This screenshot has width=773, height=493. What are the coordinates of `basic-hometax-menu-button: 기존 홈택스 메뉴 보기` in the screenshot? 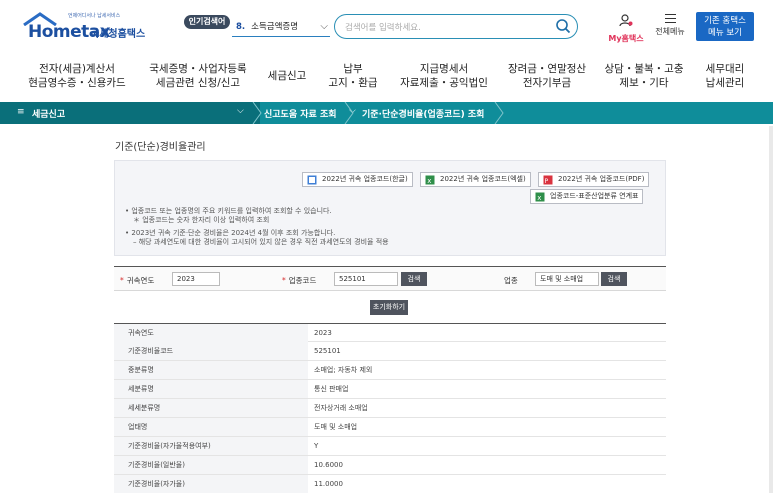 It's located at (725, 26).